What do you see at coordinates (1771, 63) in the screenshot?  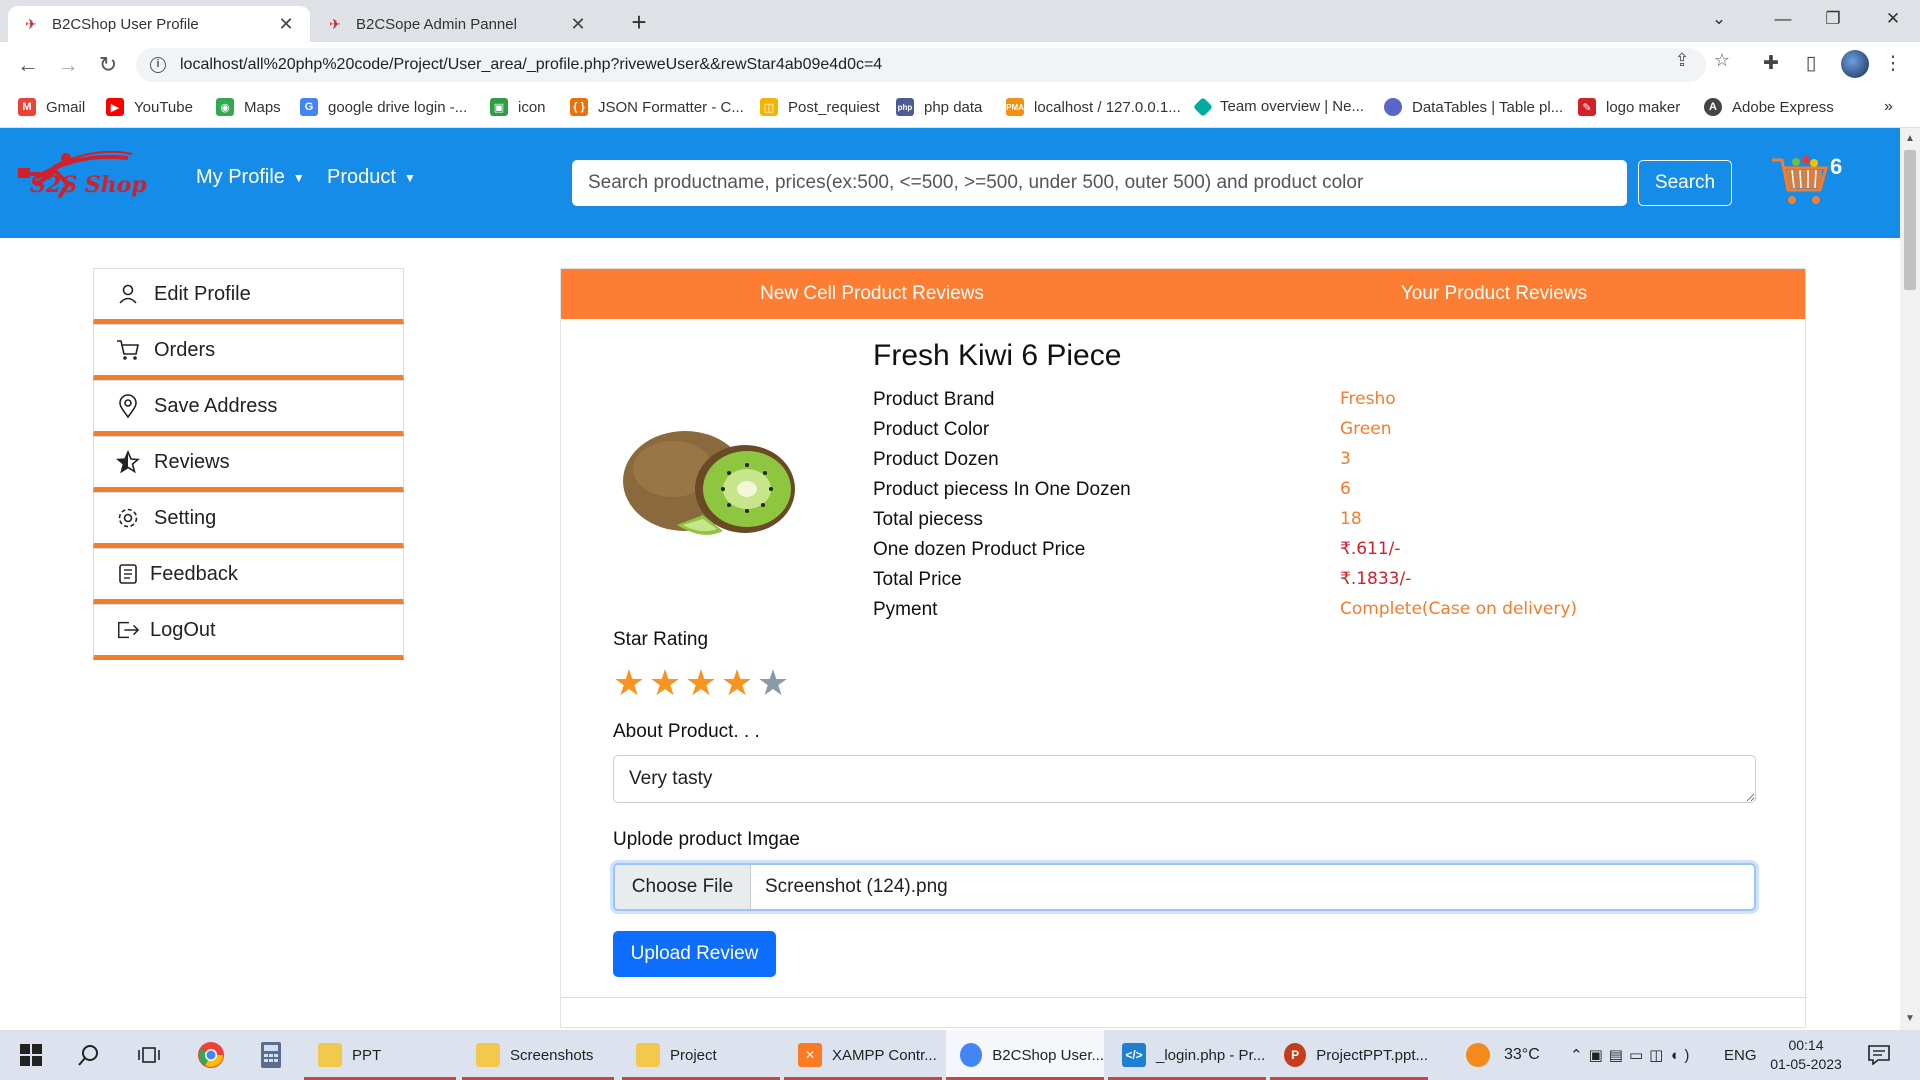 I see `extensions-icon: ✚` at bounding box center [1771, 63].